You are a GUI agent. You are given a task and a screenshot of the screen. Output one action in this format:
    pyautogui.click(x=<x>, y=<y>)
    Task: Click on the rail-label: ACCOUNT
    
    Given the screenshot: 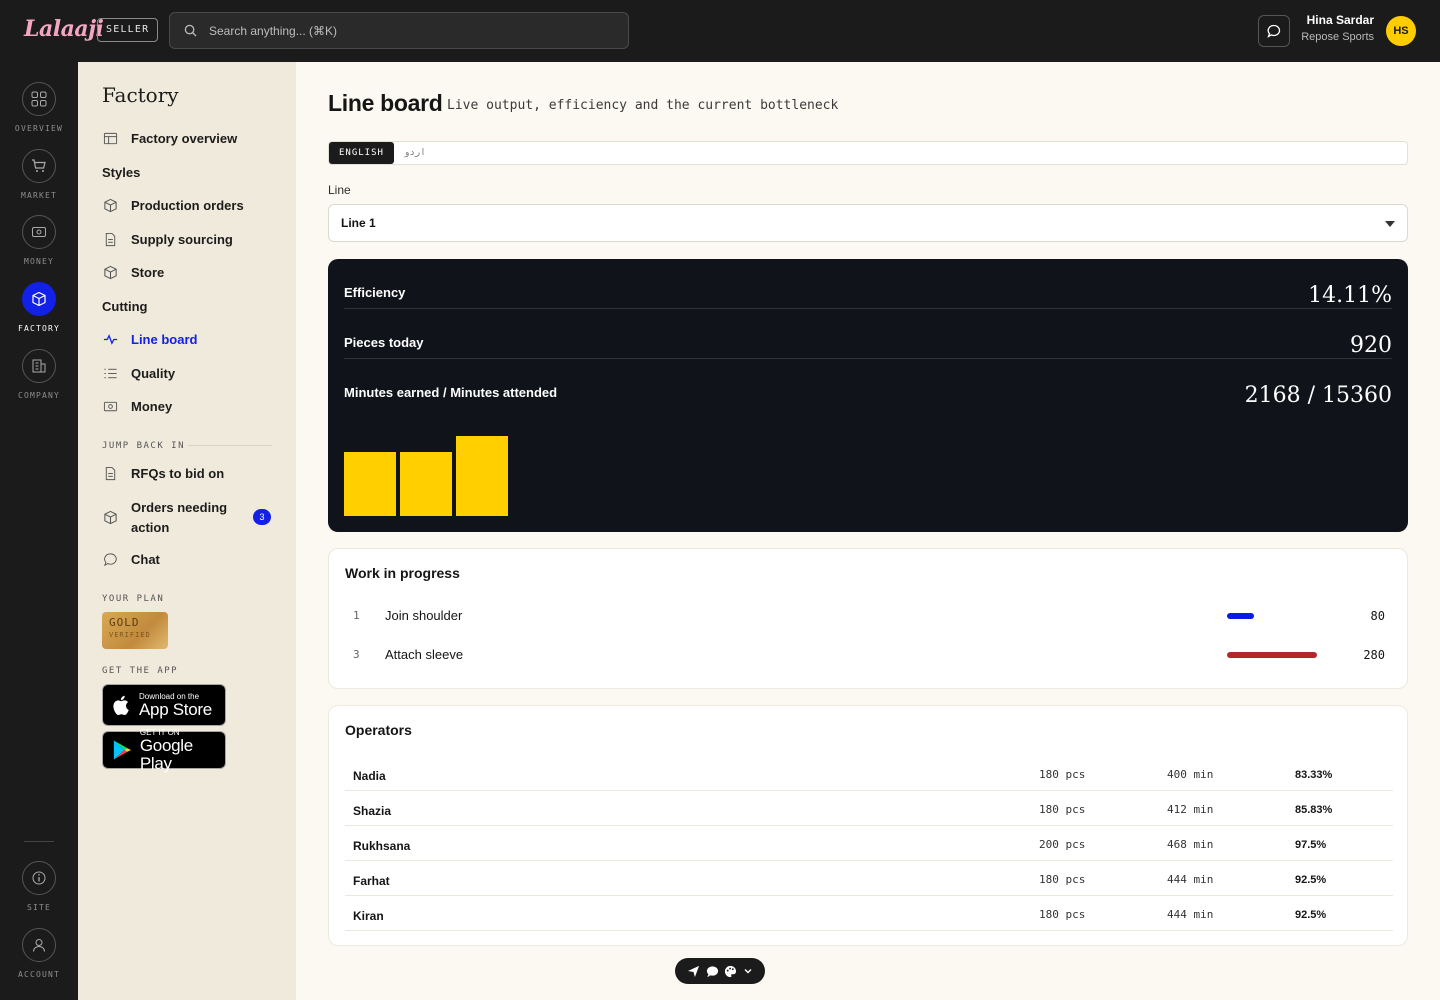 What is the action you would take?
    pyautogui.click(x=39, y=974)
    